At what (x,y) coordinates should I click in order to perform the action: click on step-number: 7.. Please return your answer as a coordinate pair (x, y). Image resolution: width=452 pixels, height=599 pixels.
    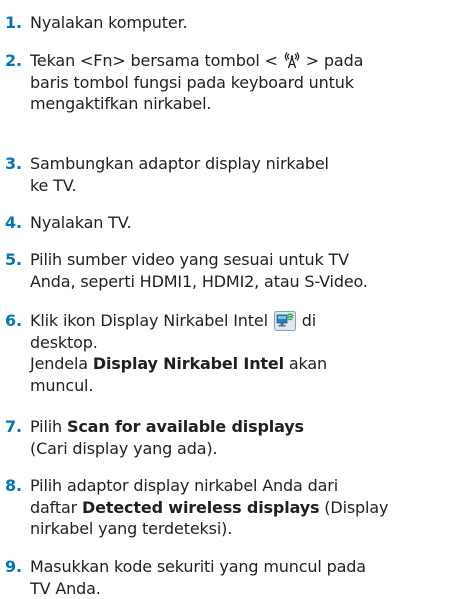
    Looking at the image, I should click on (13, 426).